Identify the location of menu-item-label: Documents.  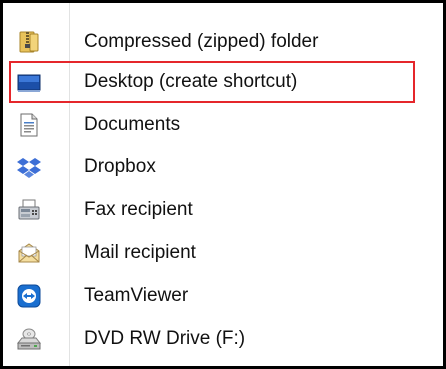
(132, 124).